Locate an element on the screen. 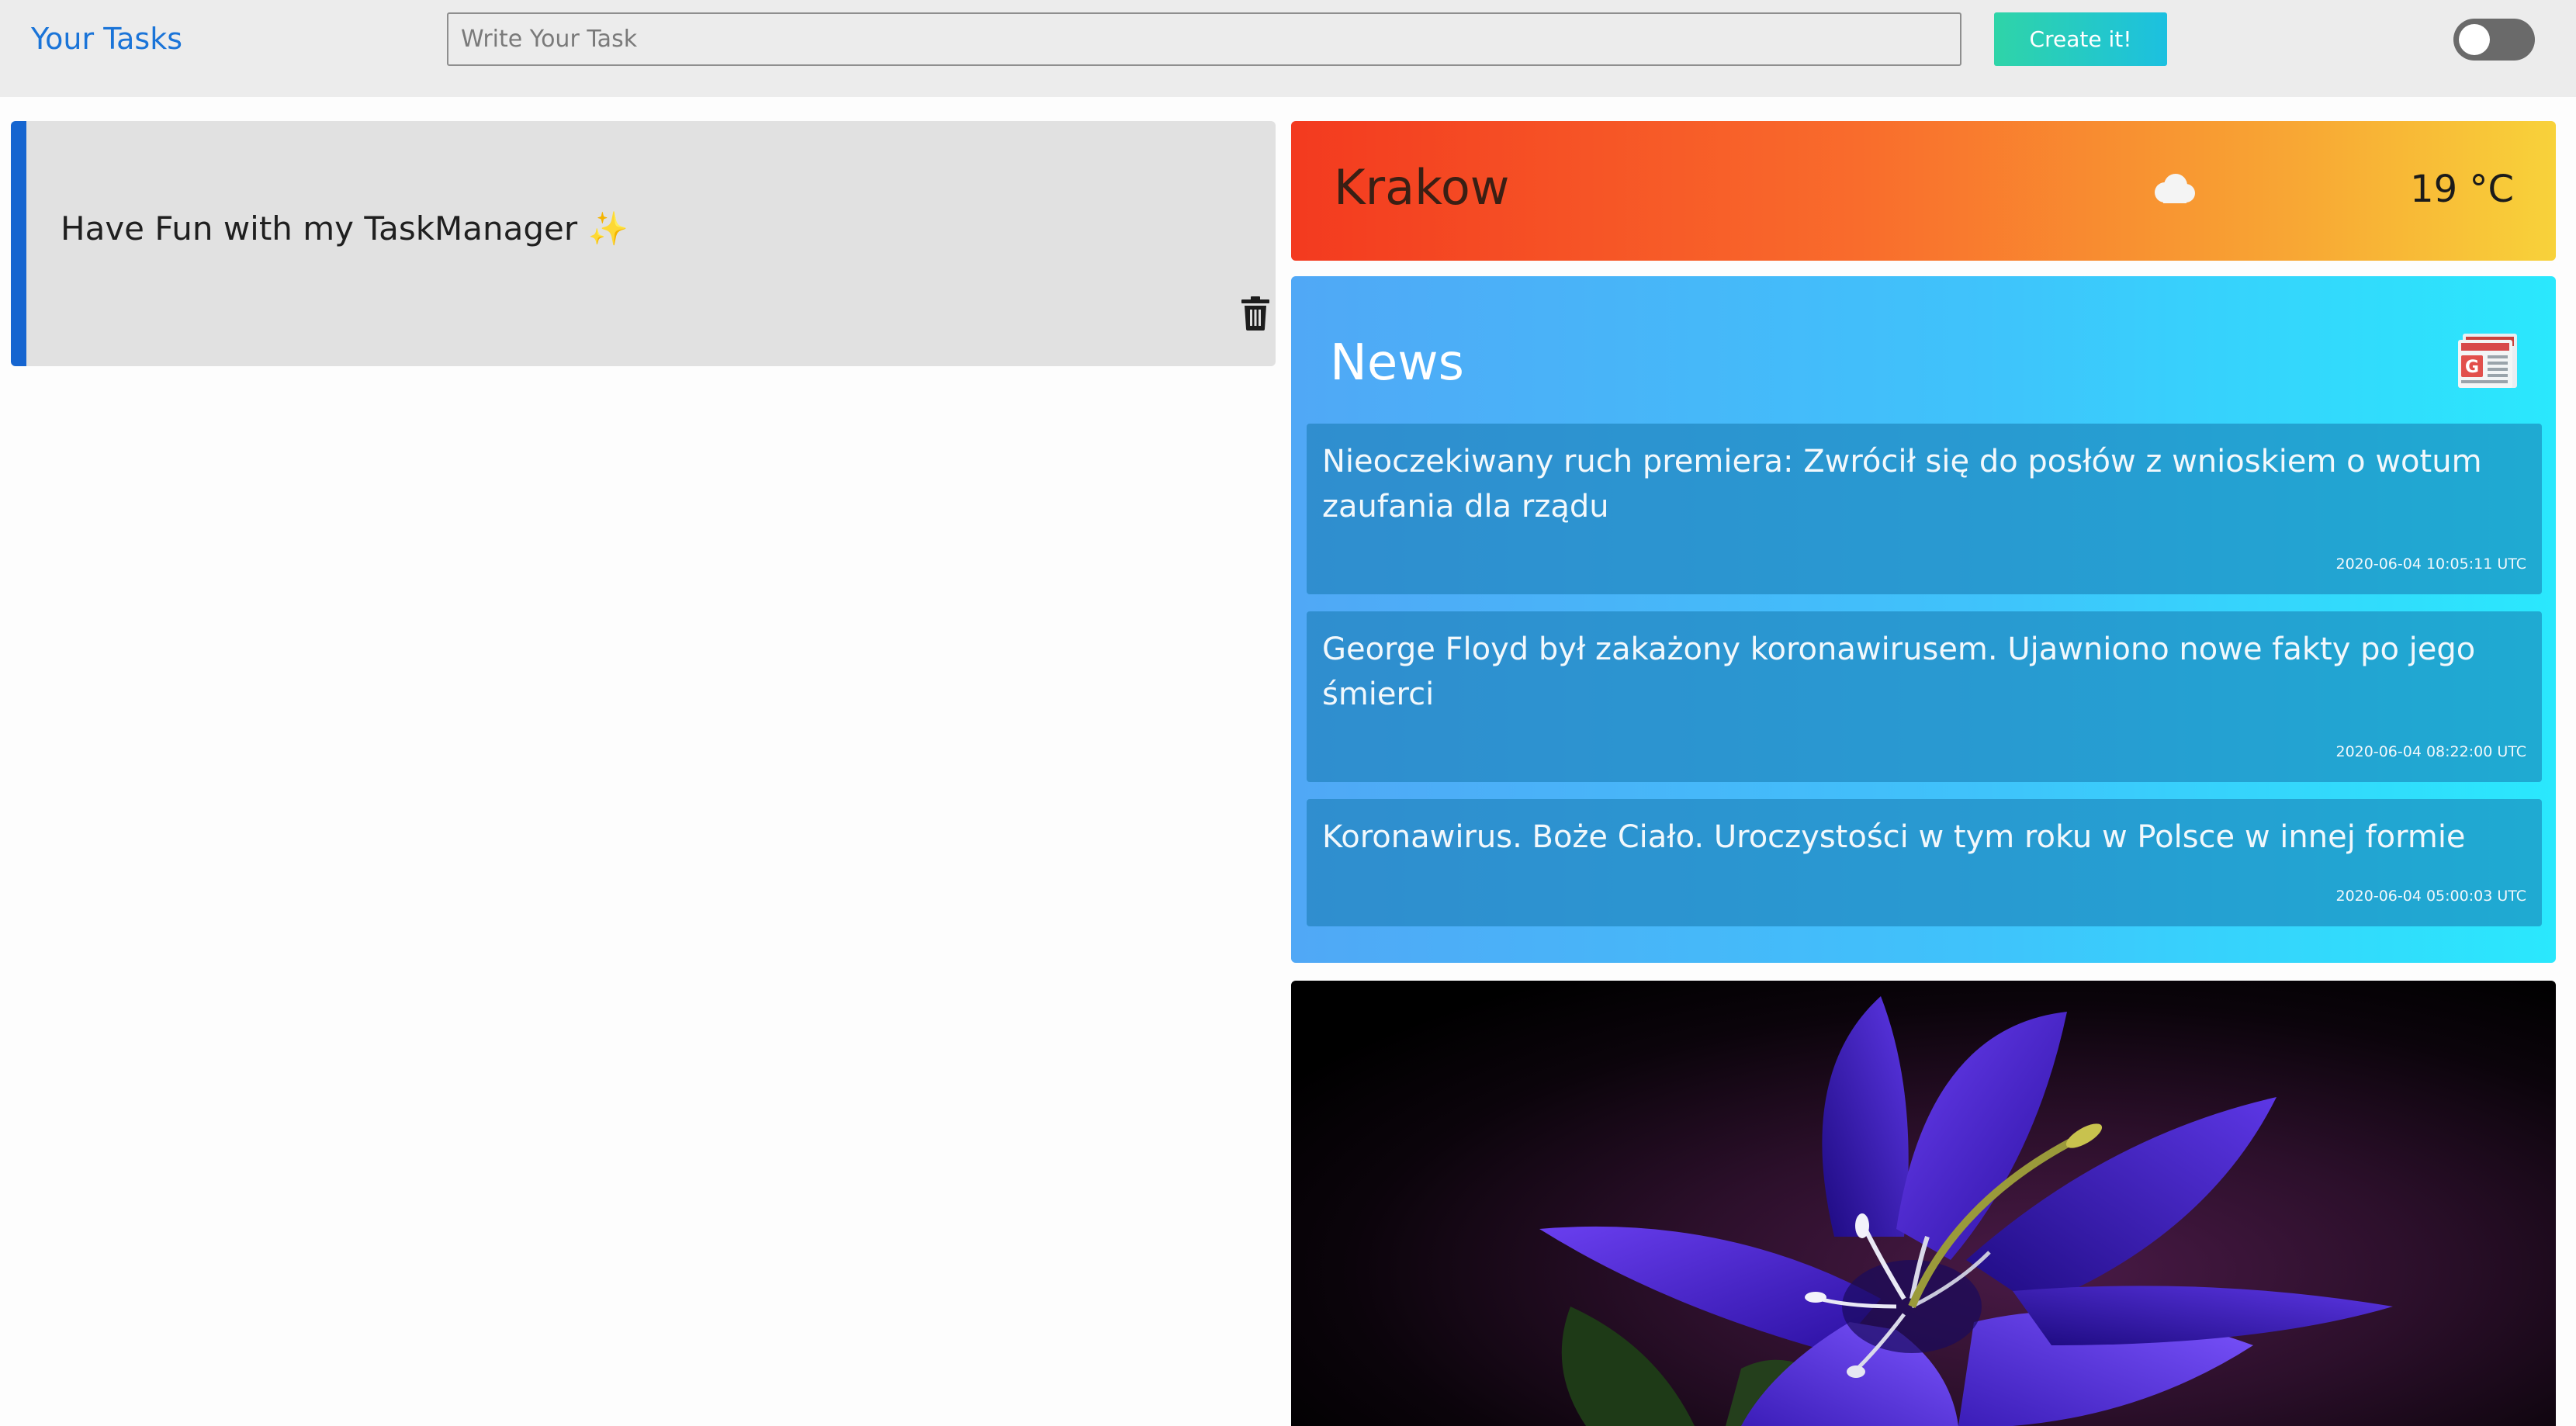 The image size is (2576, 1426). news-timestamp: 2020-06-04 05:00:03 UTC is located at coordinates (2431, 896).